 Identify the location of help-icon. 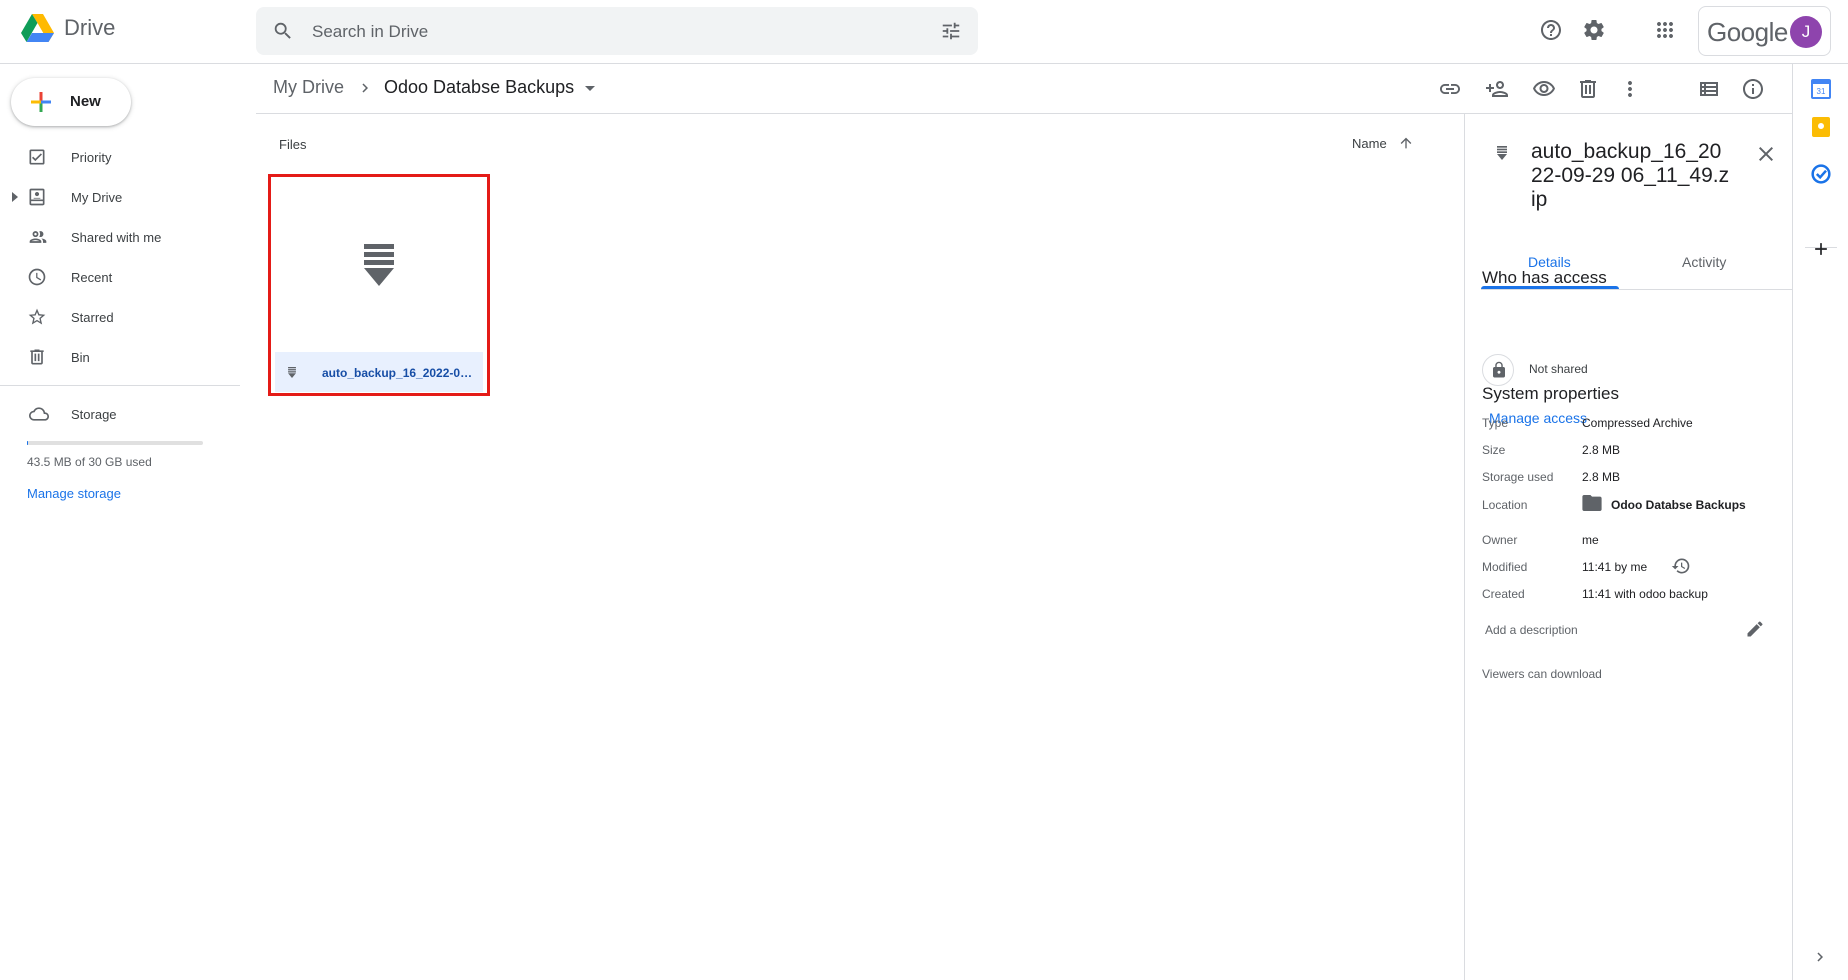
(1551, 30).